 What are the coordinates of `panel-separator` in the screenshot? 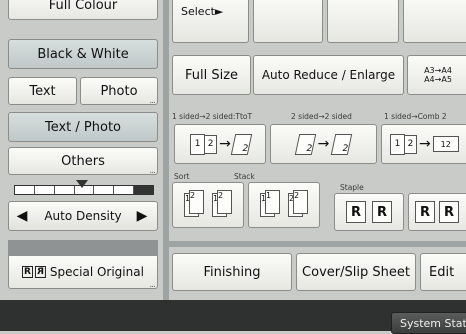 It's located at (166, 165).